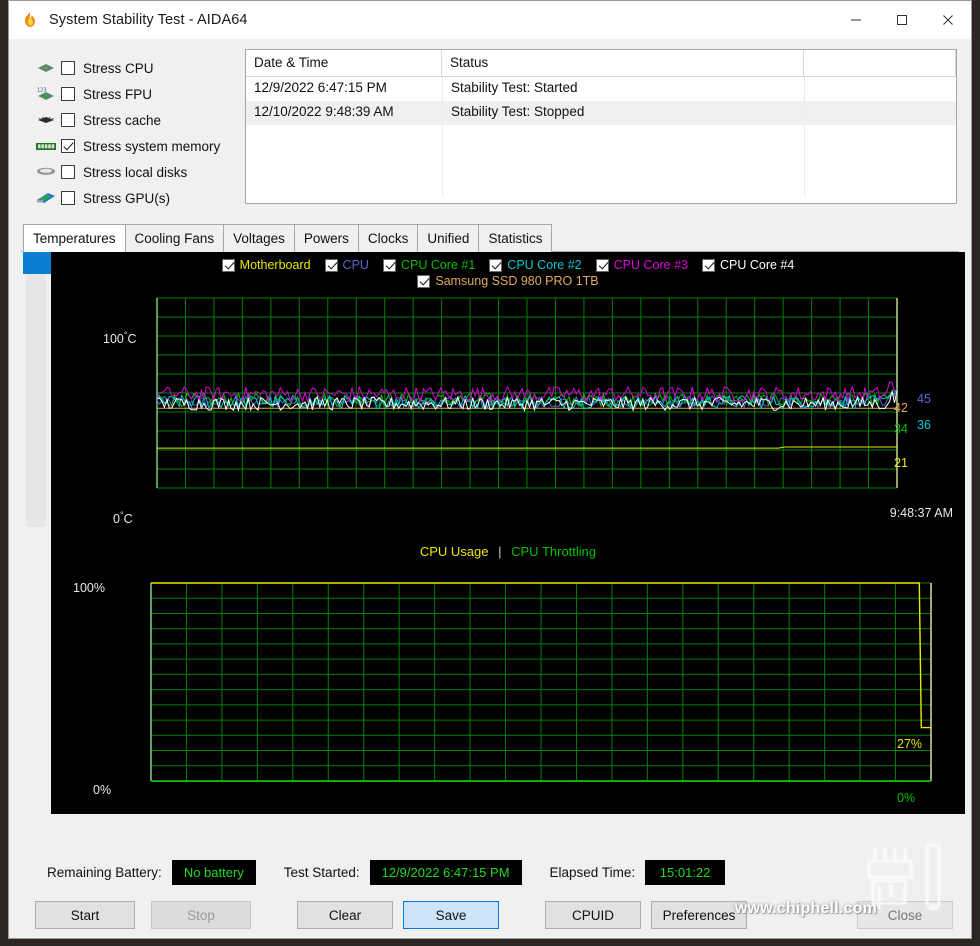 Image resolution: width=980 pixels, height=946 pixels. What do you see at coordinates (137, 198) in the screenshot?
I see `stress-option-gpu: Stress GPU(s)` at bounding box center [137, 198].